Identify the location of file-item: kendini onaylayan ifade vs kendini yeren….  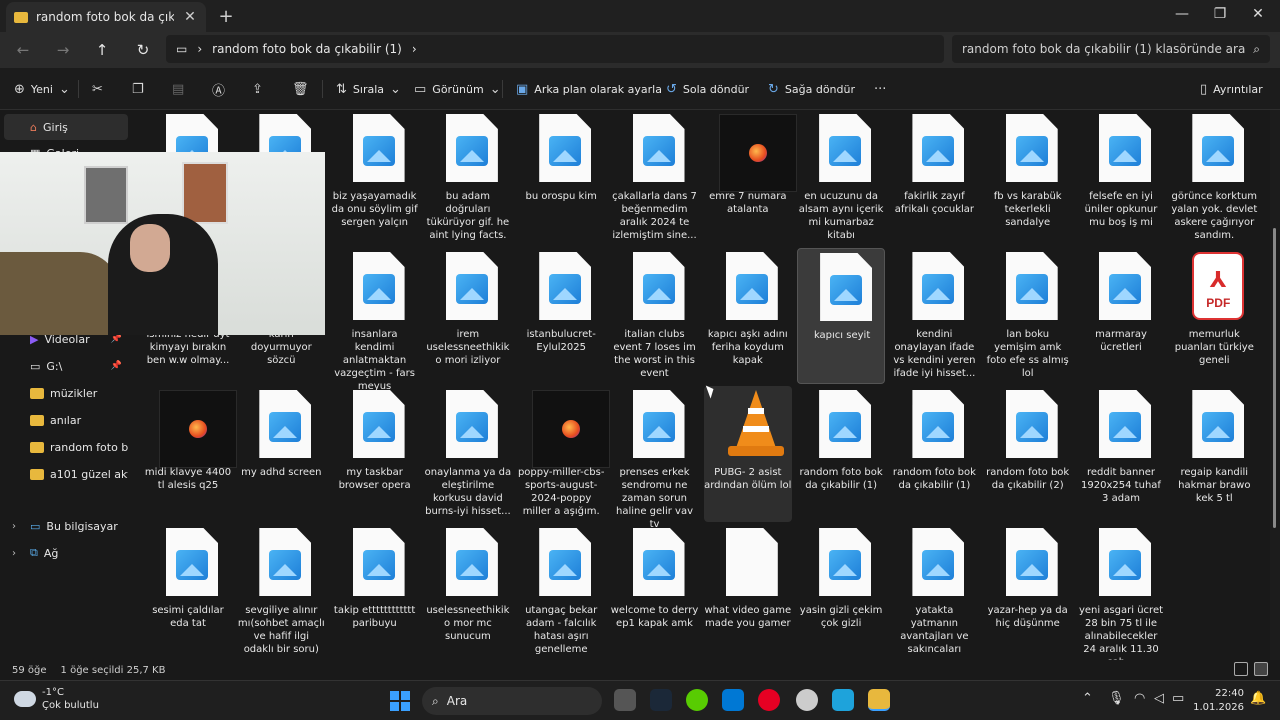
(934, 316).